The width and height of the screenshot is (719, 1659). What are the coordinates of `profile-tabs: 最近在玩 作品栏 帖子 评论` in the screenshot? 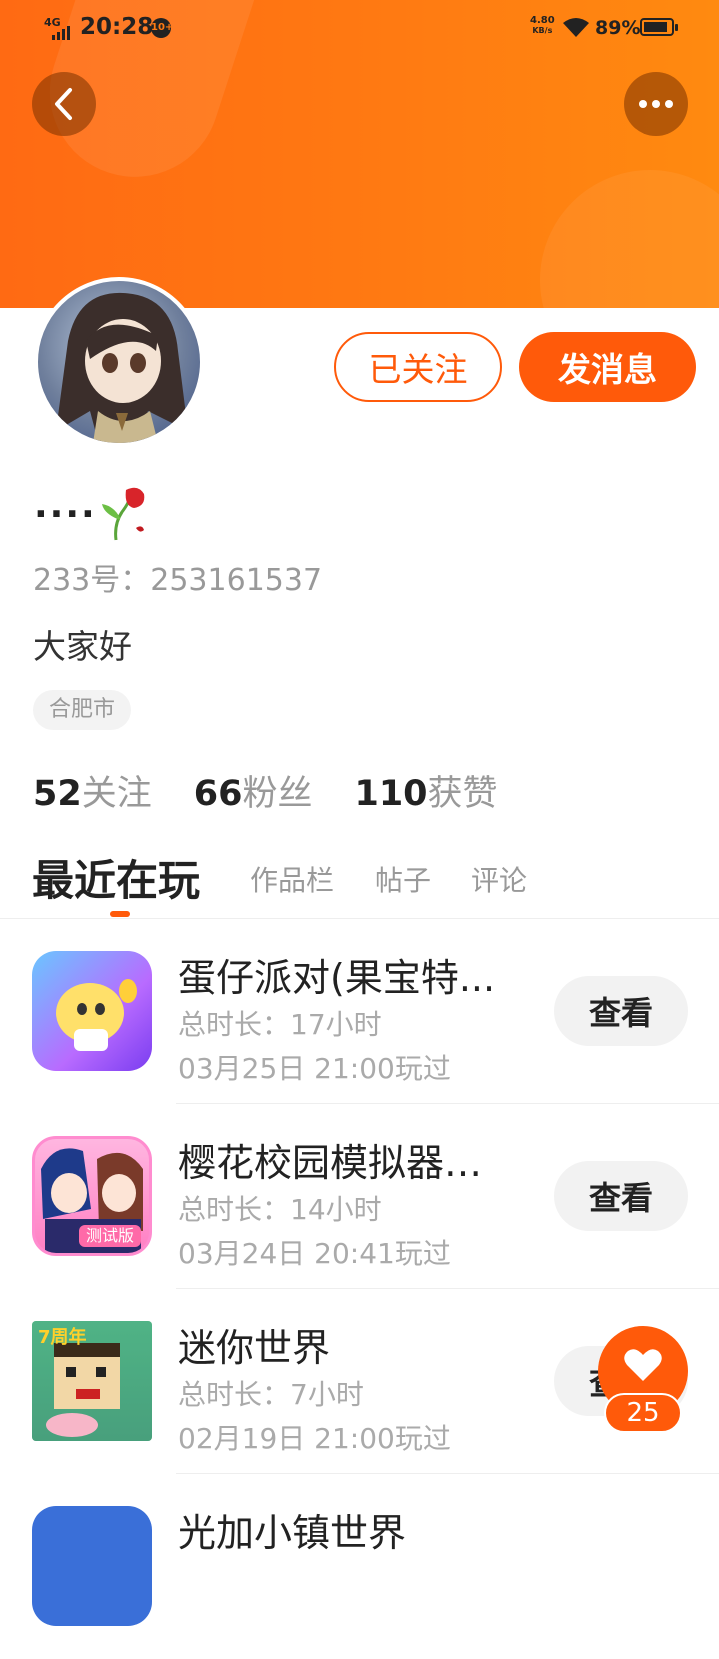 It's located at (357, 875).